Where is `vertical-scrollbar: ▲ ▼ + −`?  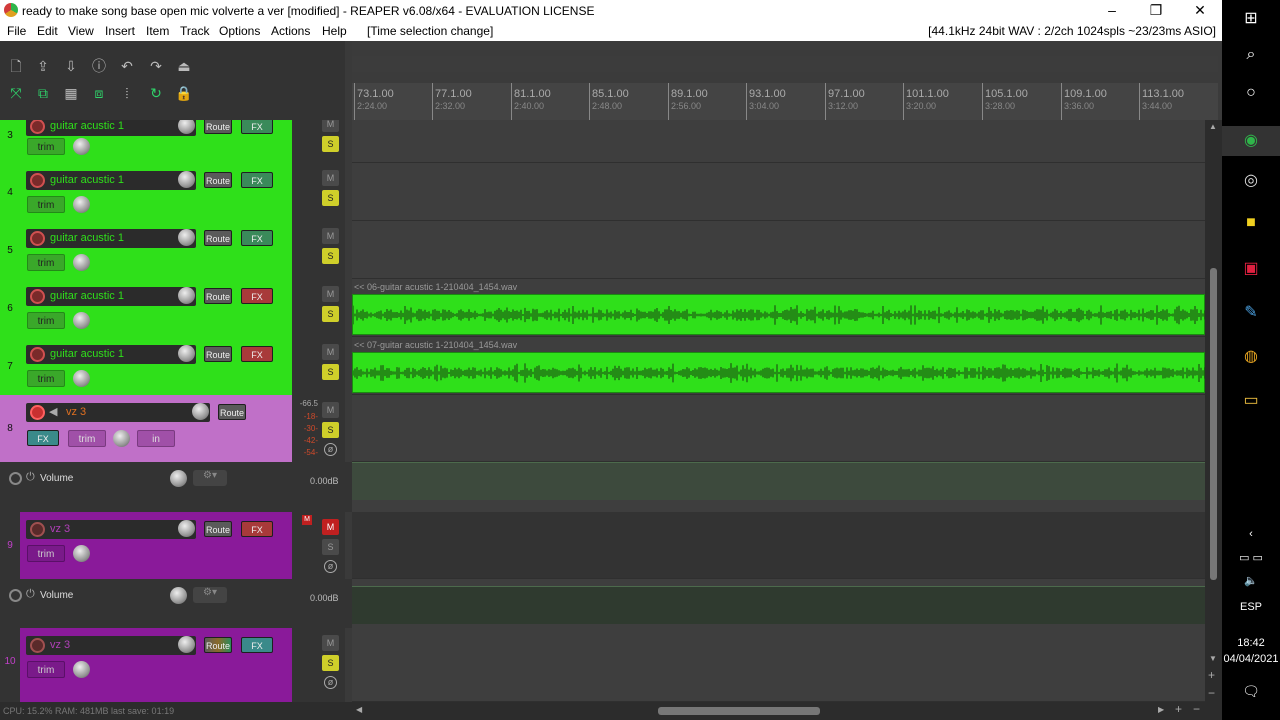 vertical-scrollbar: ▲ ▼ + − is located at coordinates (1213, 411).